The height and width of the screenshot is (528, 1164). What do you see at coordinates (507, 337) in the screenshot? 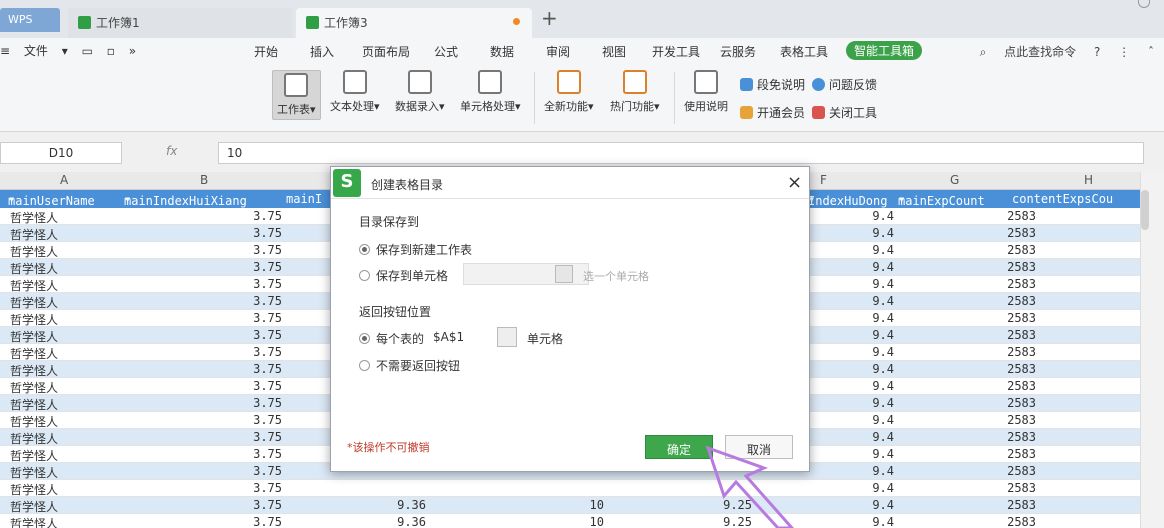
I see `return-cell-picker-button` at bounding box center [507, 337].